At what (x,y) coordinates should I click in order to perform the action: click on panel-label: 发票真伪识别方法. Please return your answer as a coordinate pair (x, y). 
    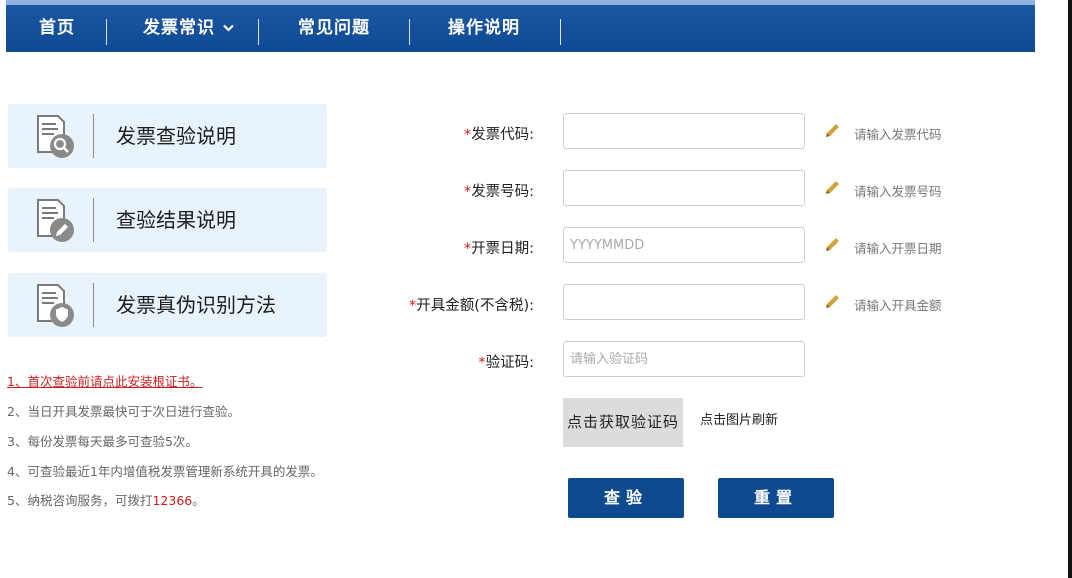
    Looking at the image, I should click on (196, 305).